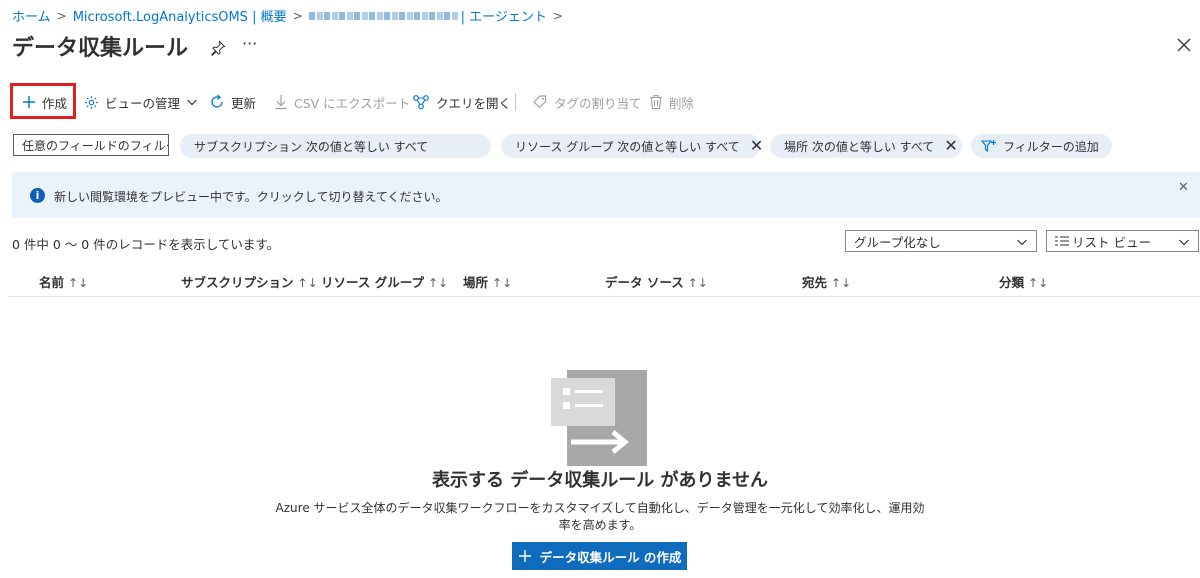 The width and height of the screenshot is (1200, 578). I want to click on grouping-select-value: グループ化なし, so click(897, 242).